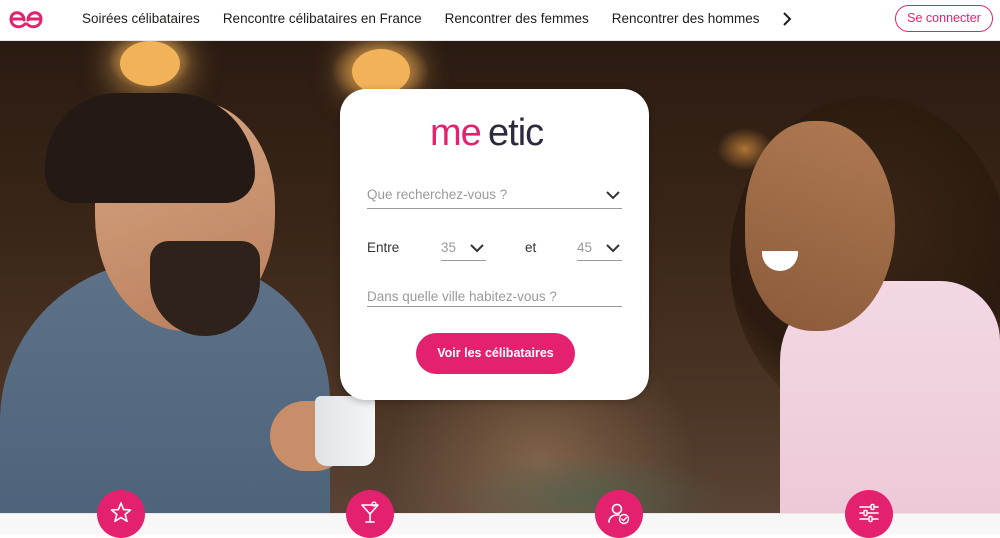  What do you see at coordinates (495, 353) in the screenshot?
I see `see-singles-button: Voir les célibataires` at bounding box center [495, 353].